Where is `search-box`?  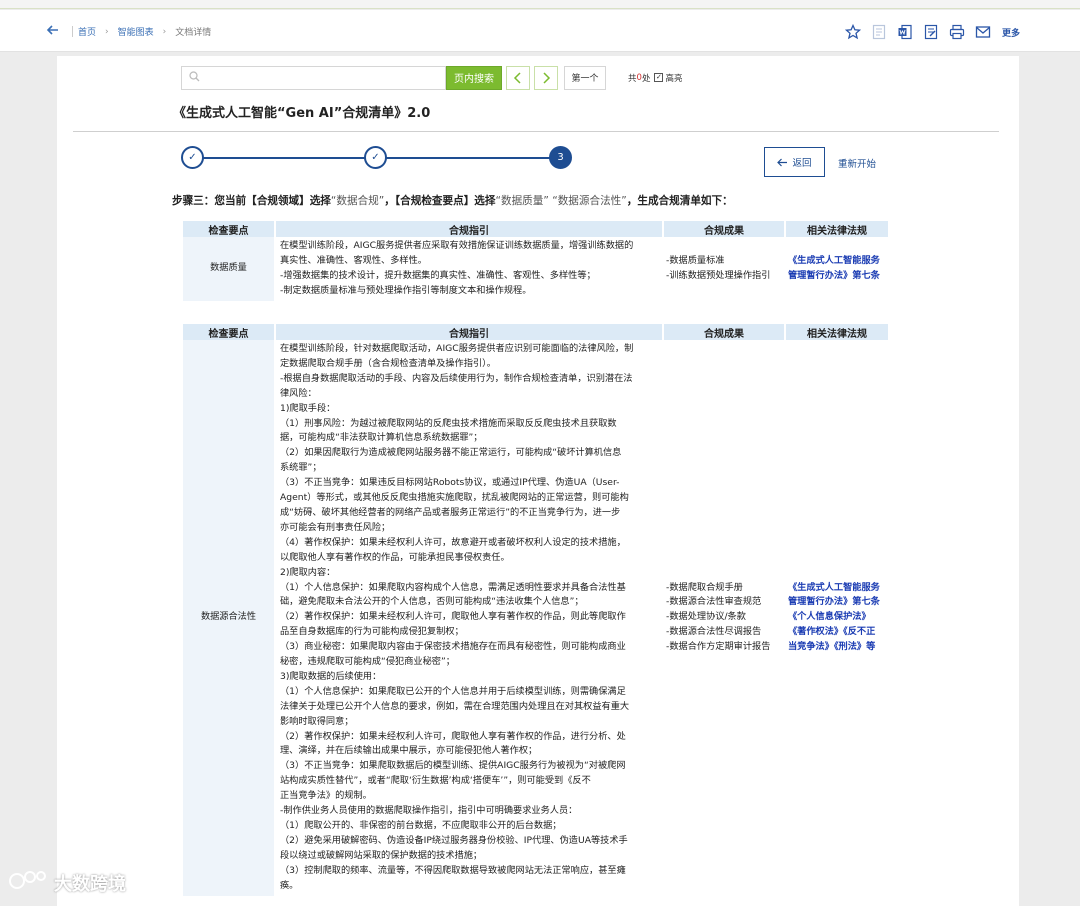 search-box is located at coordinates (313, 77).